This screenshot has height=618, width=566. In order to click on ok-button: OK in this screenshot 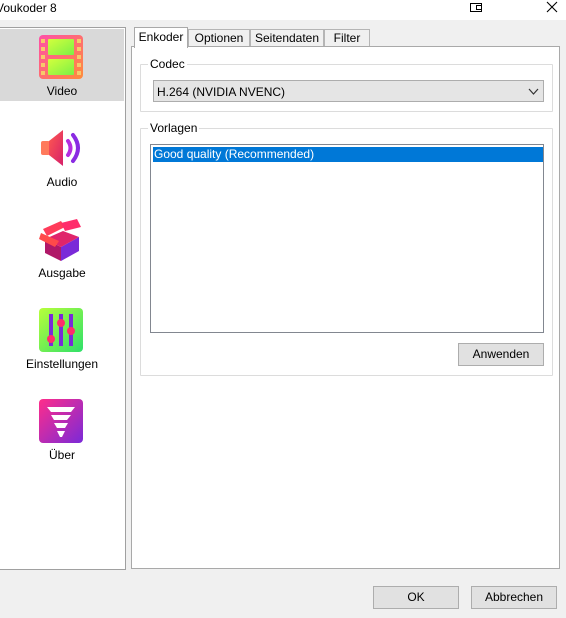, I will do `click(416, 597)`.